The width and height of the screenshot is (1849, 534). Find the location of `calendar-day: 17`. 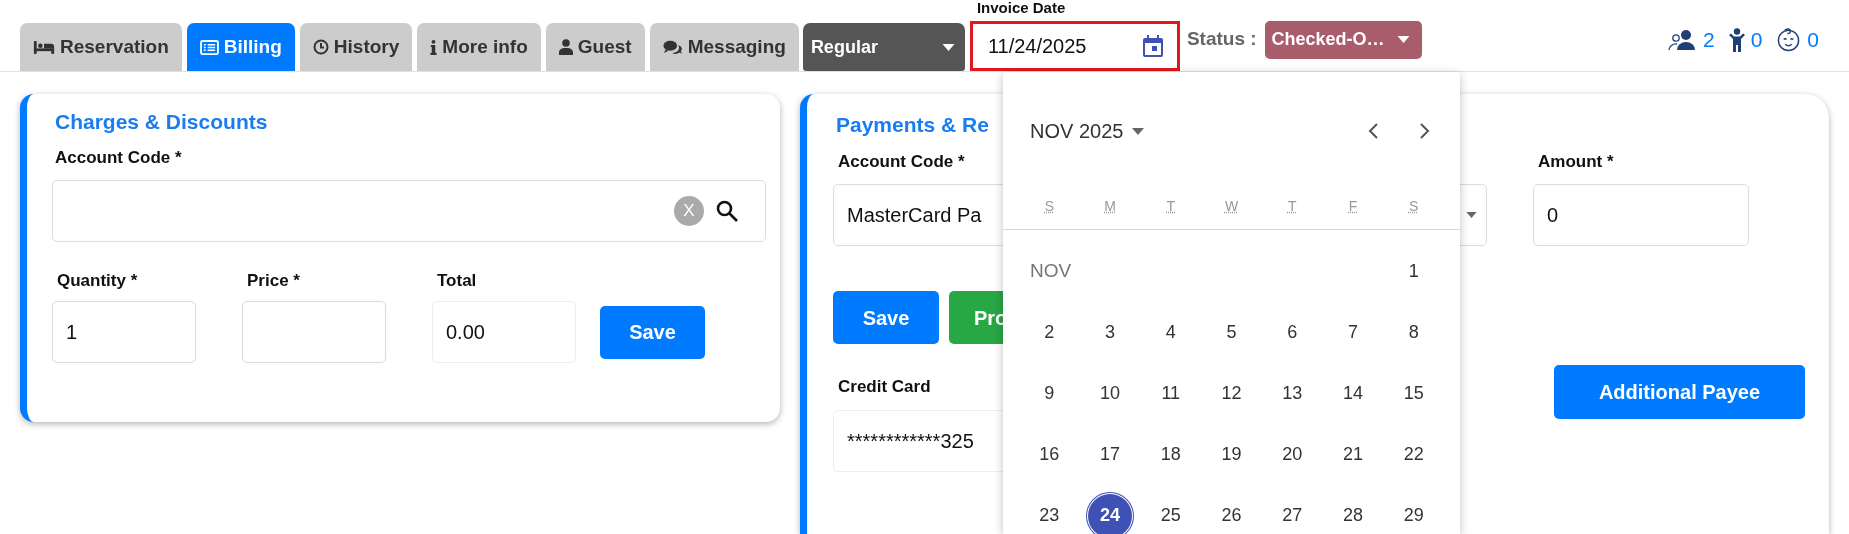

calendar-day: 17 is located at coordinates (1110, 454).